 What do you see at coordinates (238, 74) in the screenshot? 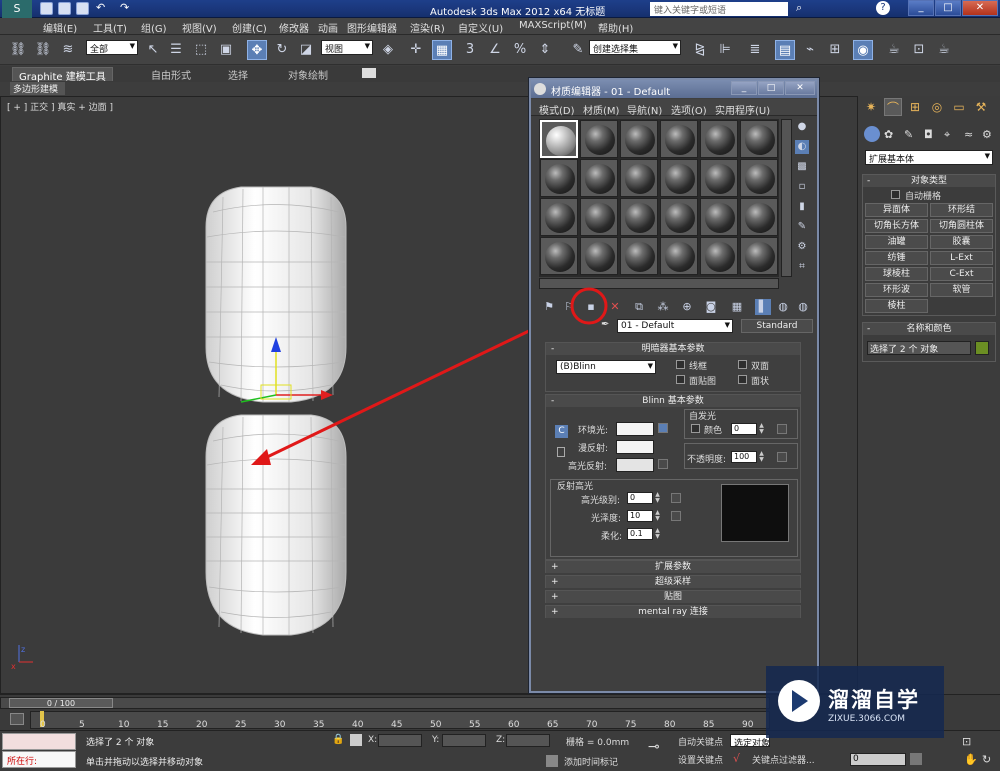
I see `tab-selection: 选择` at bounding box center [238, 74].